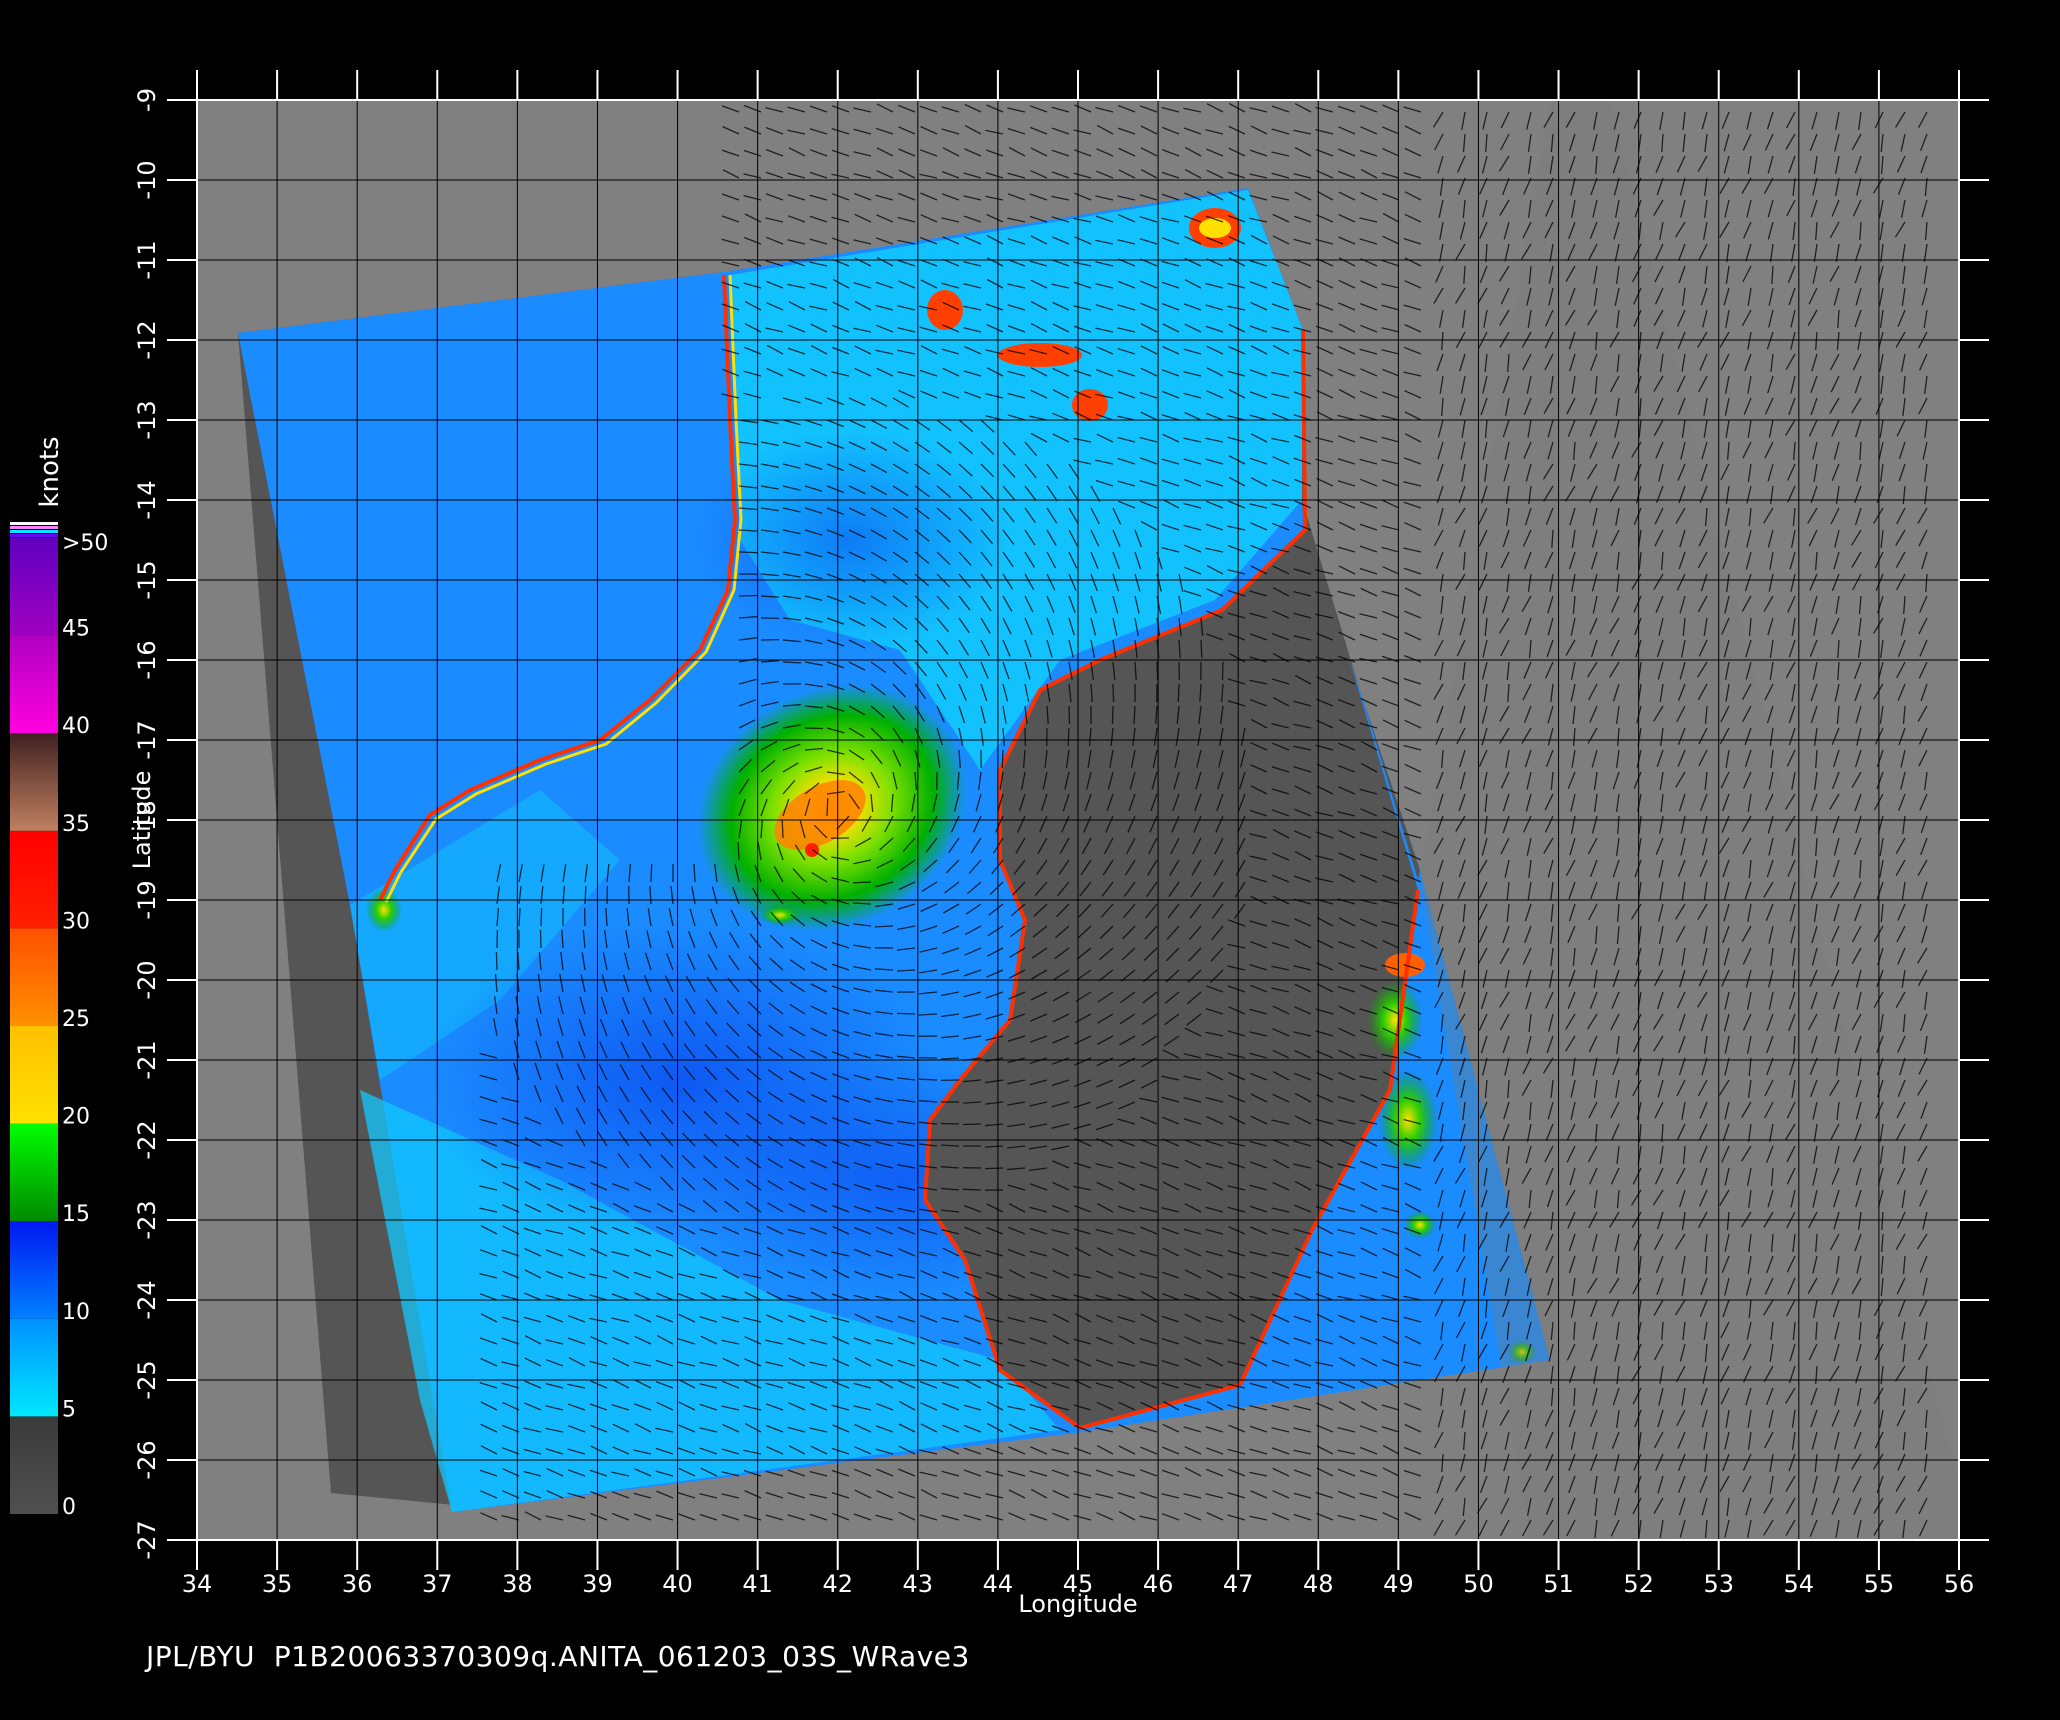 The image size is (2060, 1720). I want to click on colorbar-label: 0, so click(69, 1507).